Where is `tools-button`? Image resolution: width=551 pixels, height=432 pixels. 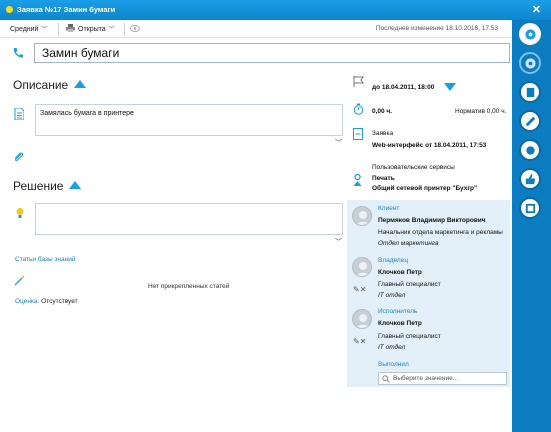
tools-button is located at coordinates (530, 121).